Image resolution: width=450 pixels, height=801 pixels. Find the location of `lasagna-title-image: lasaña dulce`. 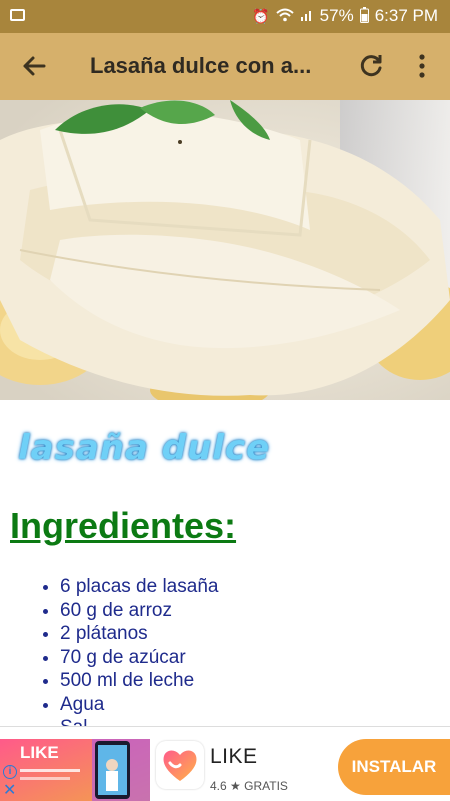

lasagna-title-image: lasaña dulce is located at coordinates (144, 448).